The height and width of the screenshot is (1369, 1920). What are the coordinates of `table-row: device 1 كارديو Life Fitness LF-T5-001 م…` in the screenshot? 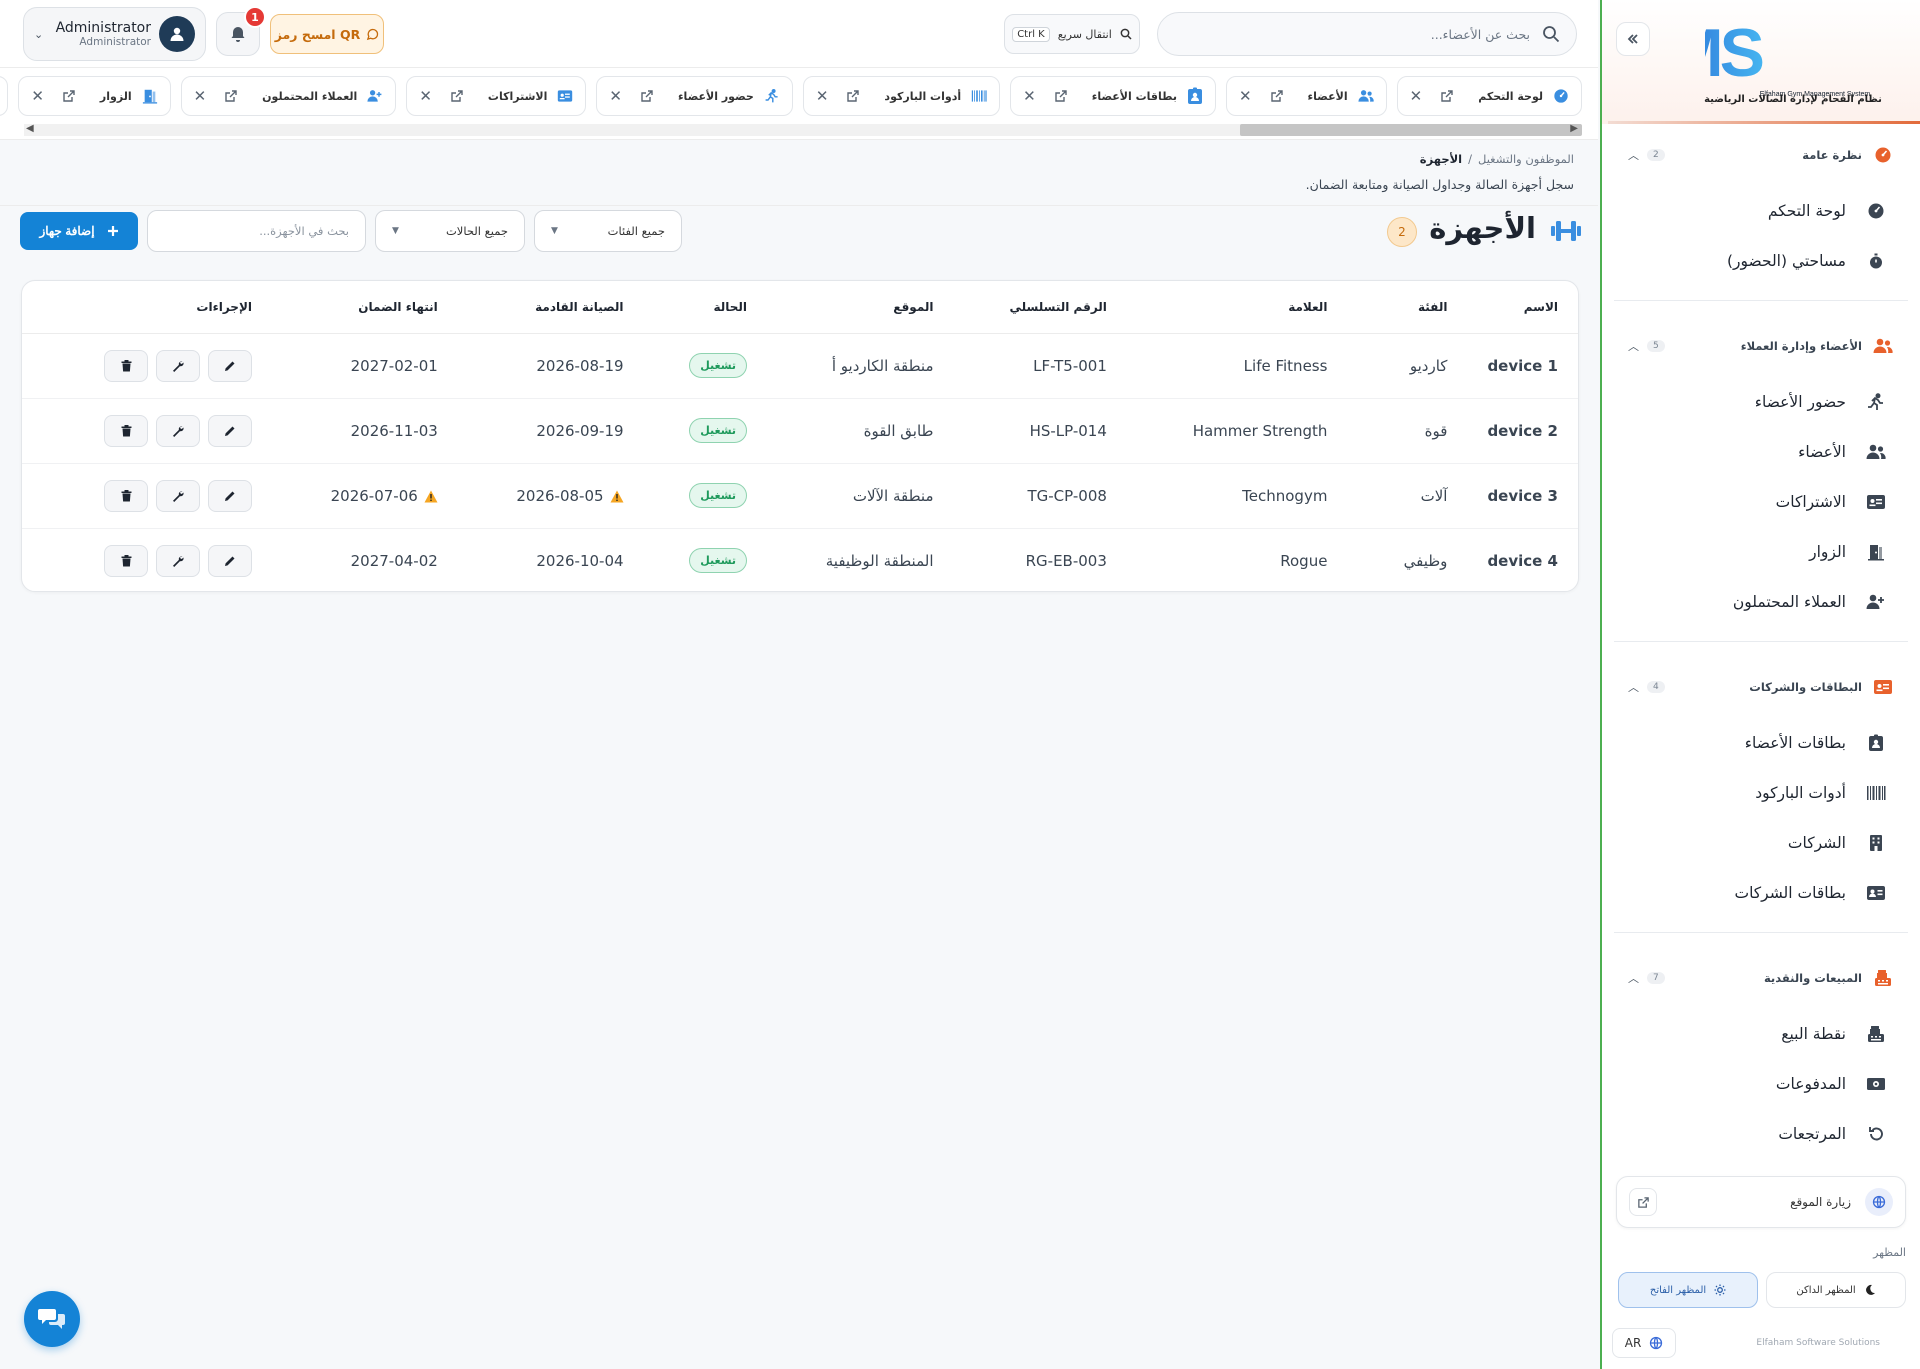 It's located at (800, 366).